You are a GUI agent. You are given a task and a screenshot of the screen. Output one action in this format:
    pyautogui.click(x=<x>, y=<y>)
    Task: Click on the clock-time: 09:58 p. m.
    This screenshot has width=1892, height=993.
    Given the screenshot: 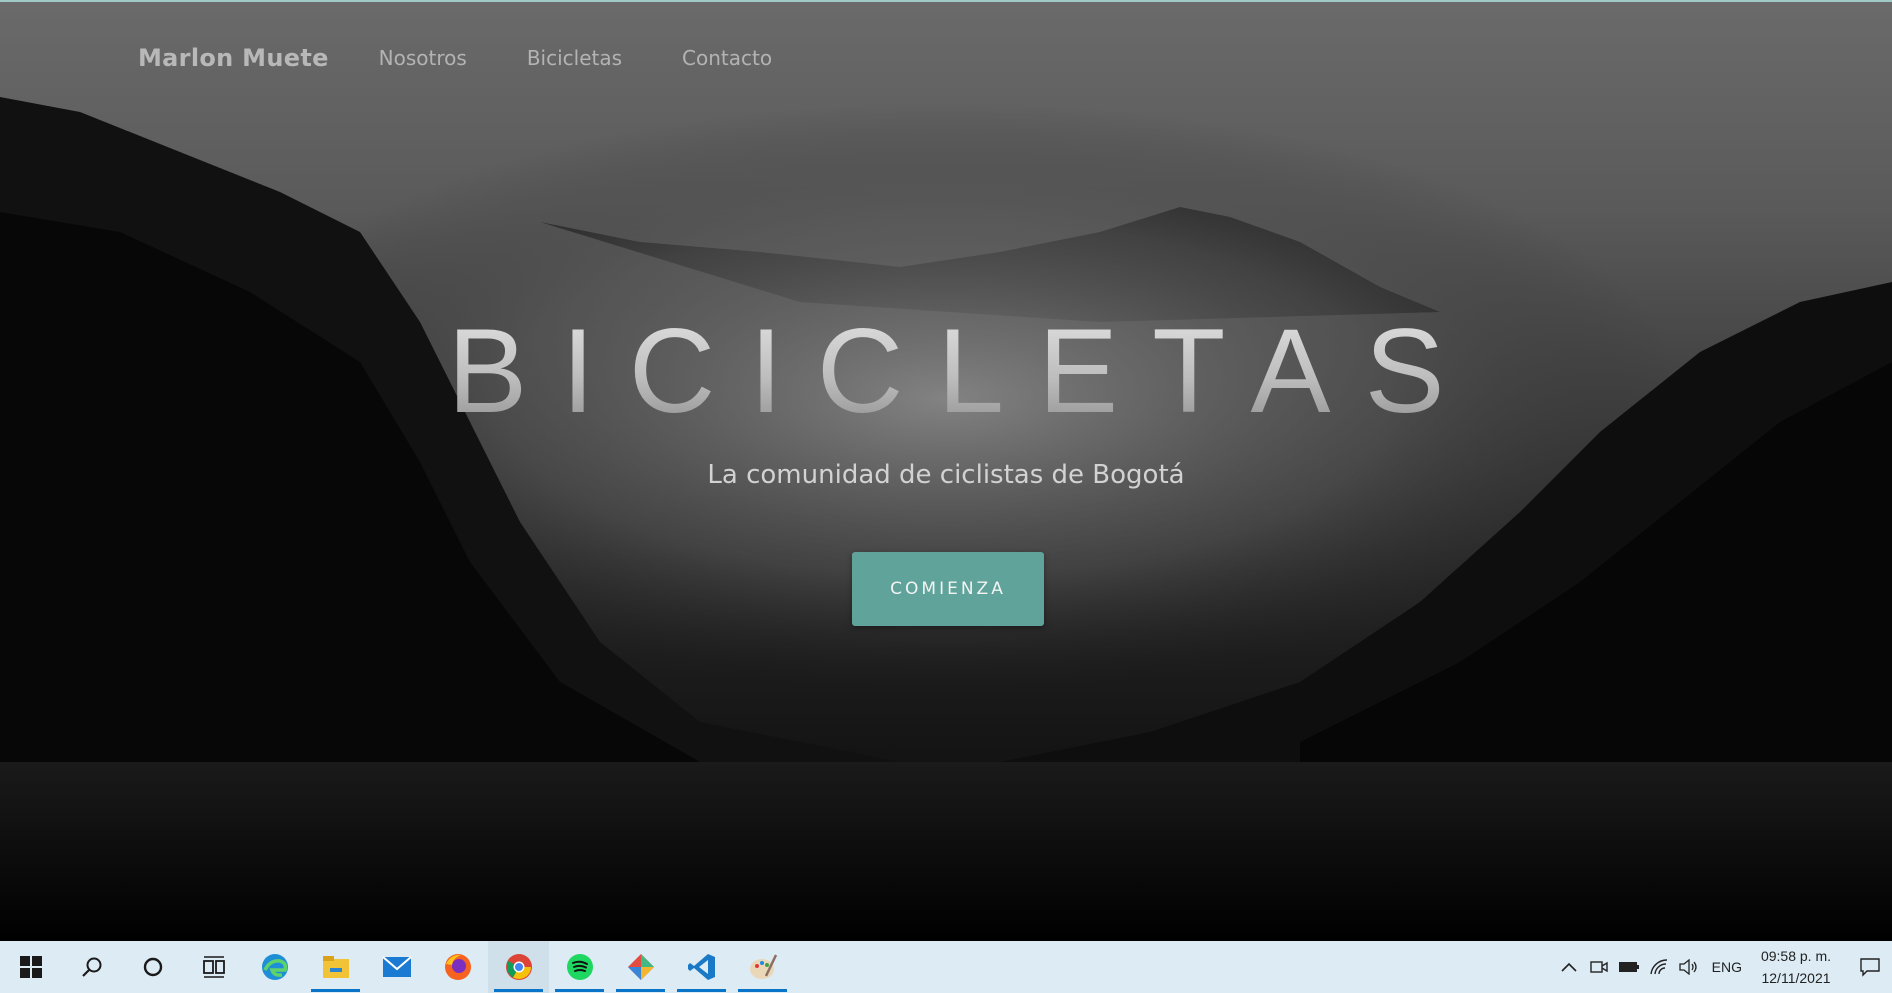 What is the action you would take?
    pyautogui.click(x=1796, y=956)
    